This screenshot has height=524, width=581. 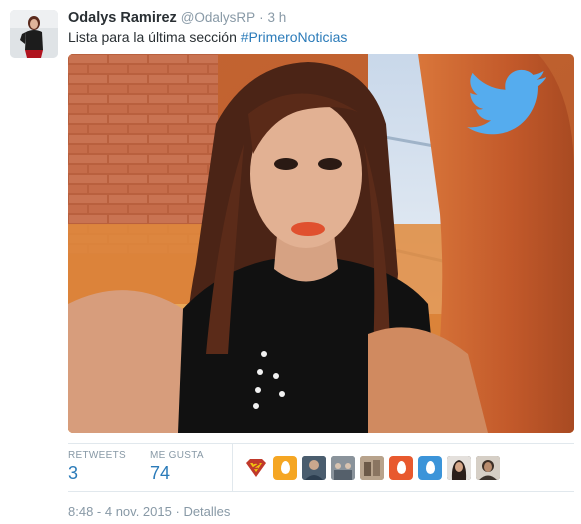 What do you see at coordinates (218, 17) in the screenshot?
I see `author-username: @OdalysRP` at bounding box center [218, 17].